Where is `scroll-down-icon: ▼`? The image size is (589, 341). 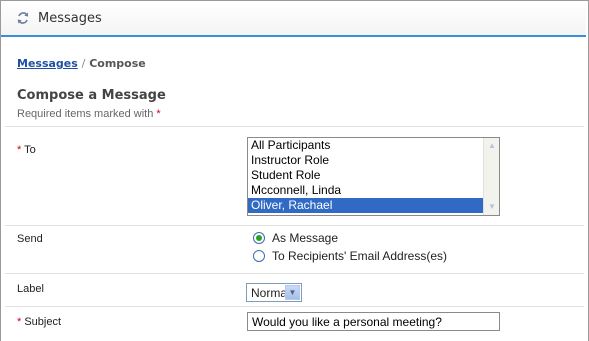
scroll-down-icon: ▼ is located at coordinates (492, 207).